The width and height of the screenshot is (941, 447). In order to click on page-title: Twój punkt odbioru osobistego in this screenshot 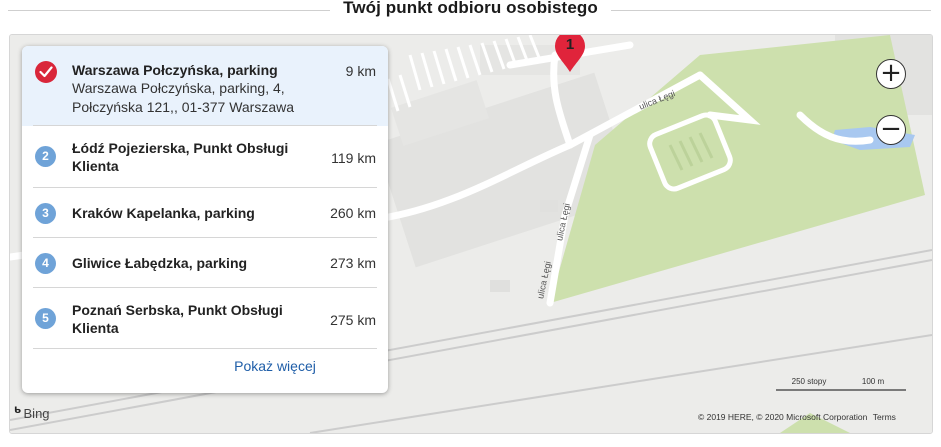, I will do `click(470, 8)`.